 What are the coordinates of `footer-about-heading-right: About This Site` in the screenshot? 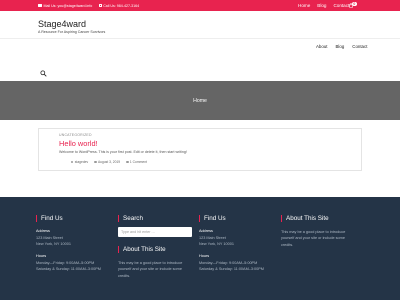 It's located at (321, 218).